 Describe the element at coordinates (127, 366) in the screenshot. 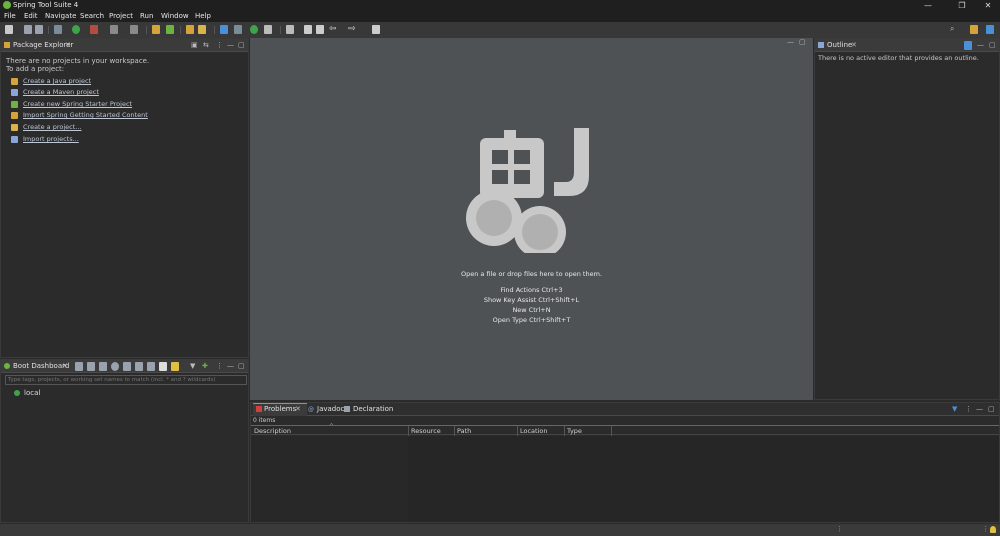

I see `console-icon` at that location.